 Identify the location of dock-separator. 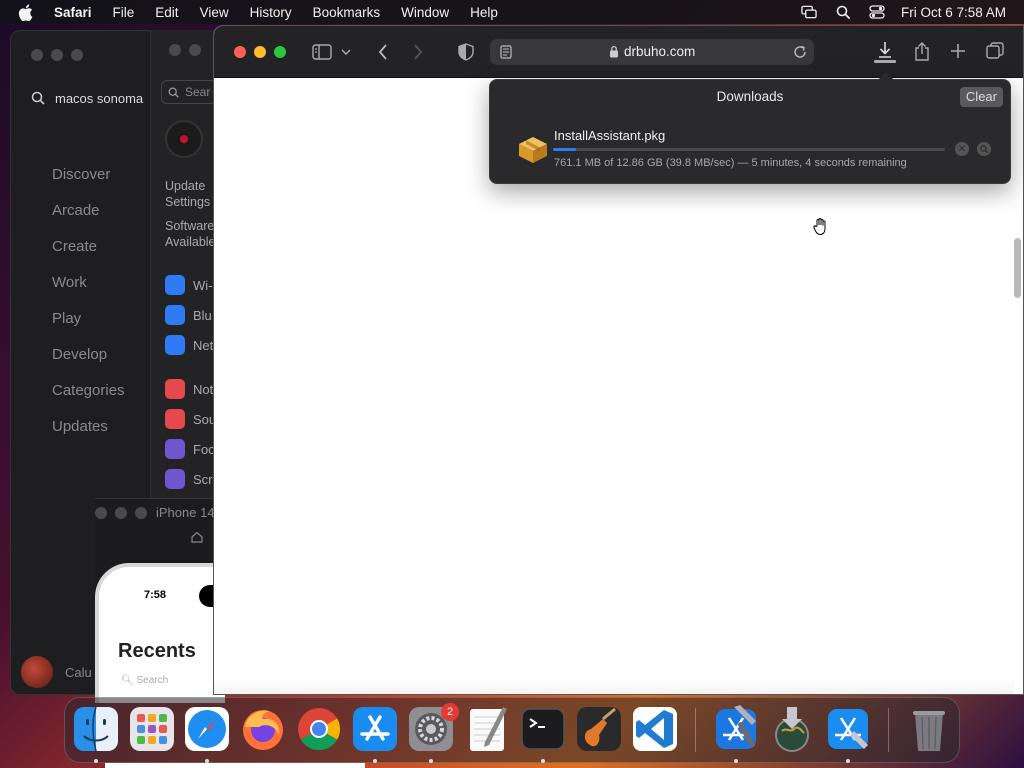
(888, 730).